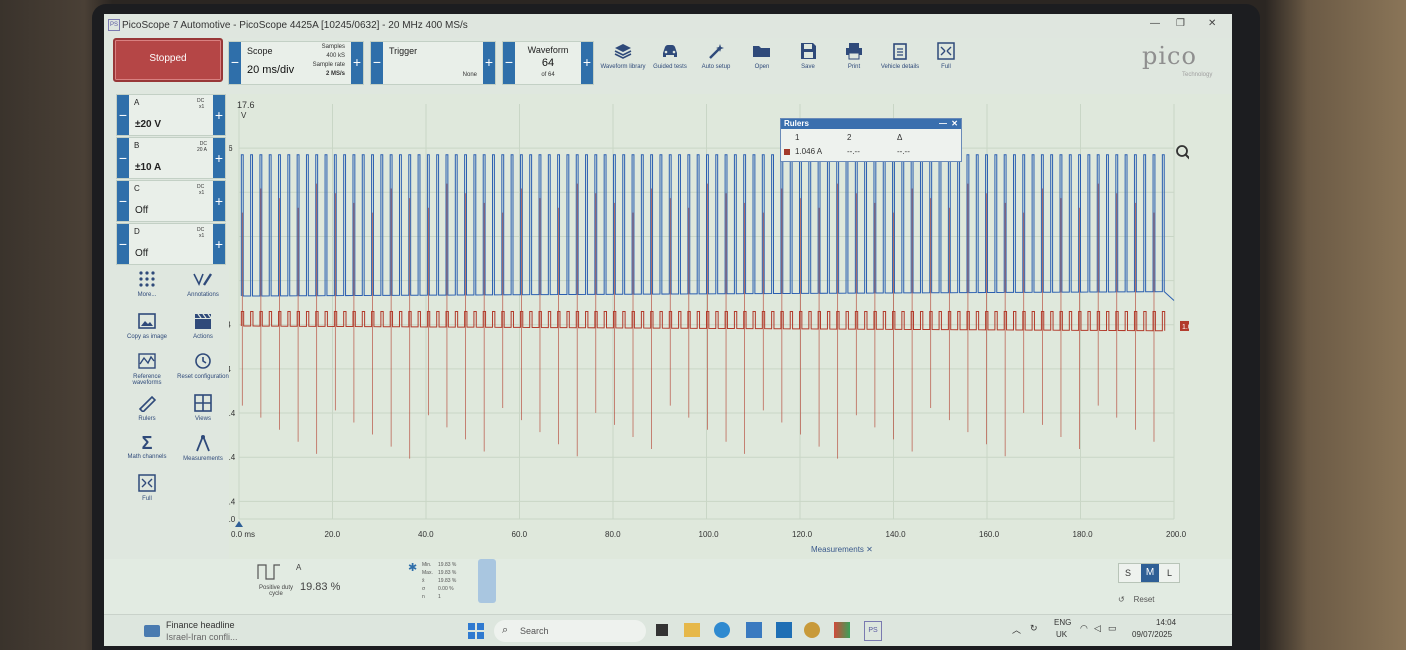  I want to click on x-axis-tick-label: 20.0, so click(333, 534).